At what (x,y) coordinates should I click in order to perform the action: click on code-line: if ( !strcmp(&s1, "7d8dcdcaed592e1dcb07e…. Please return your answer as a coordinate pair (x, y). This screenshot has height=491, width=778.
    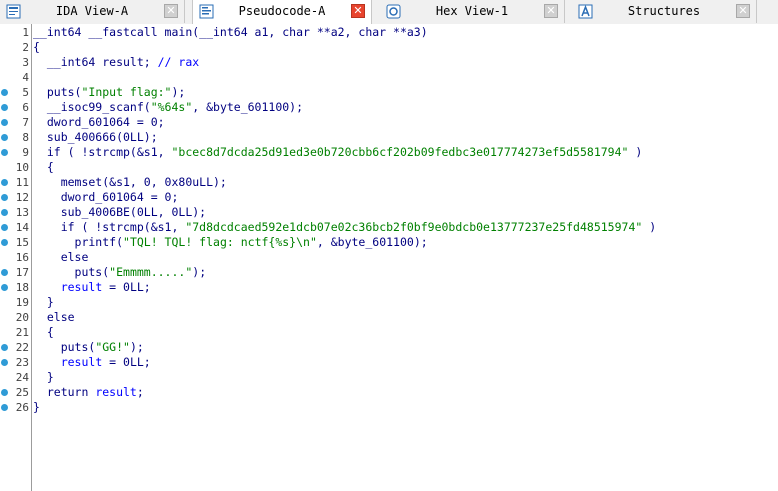
    Looking at the image, I should click on (344, 227).